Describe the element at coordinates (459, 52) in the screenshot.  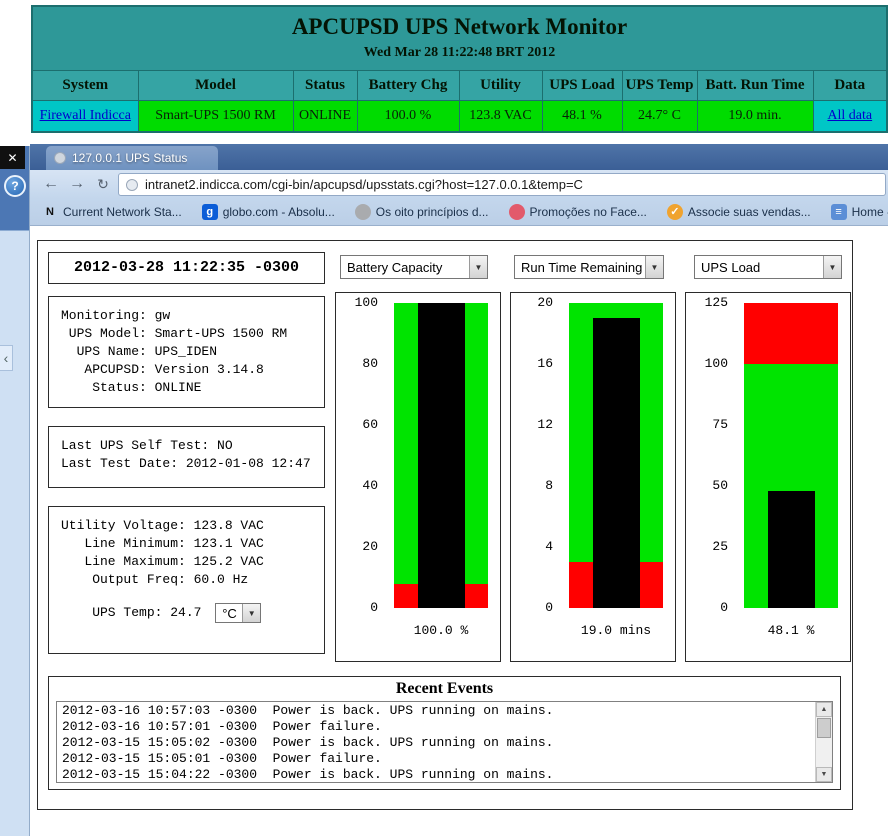
I see `monitor-date: Wed Mar 28 11:22:48 BRT 2012` at that location.